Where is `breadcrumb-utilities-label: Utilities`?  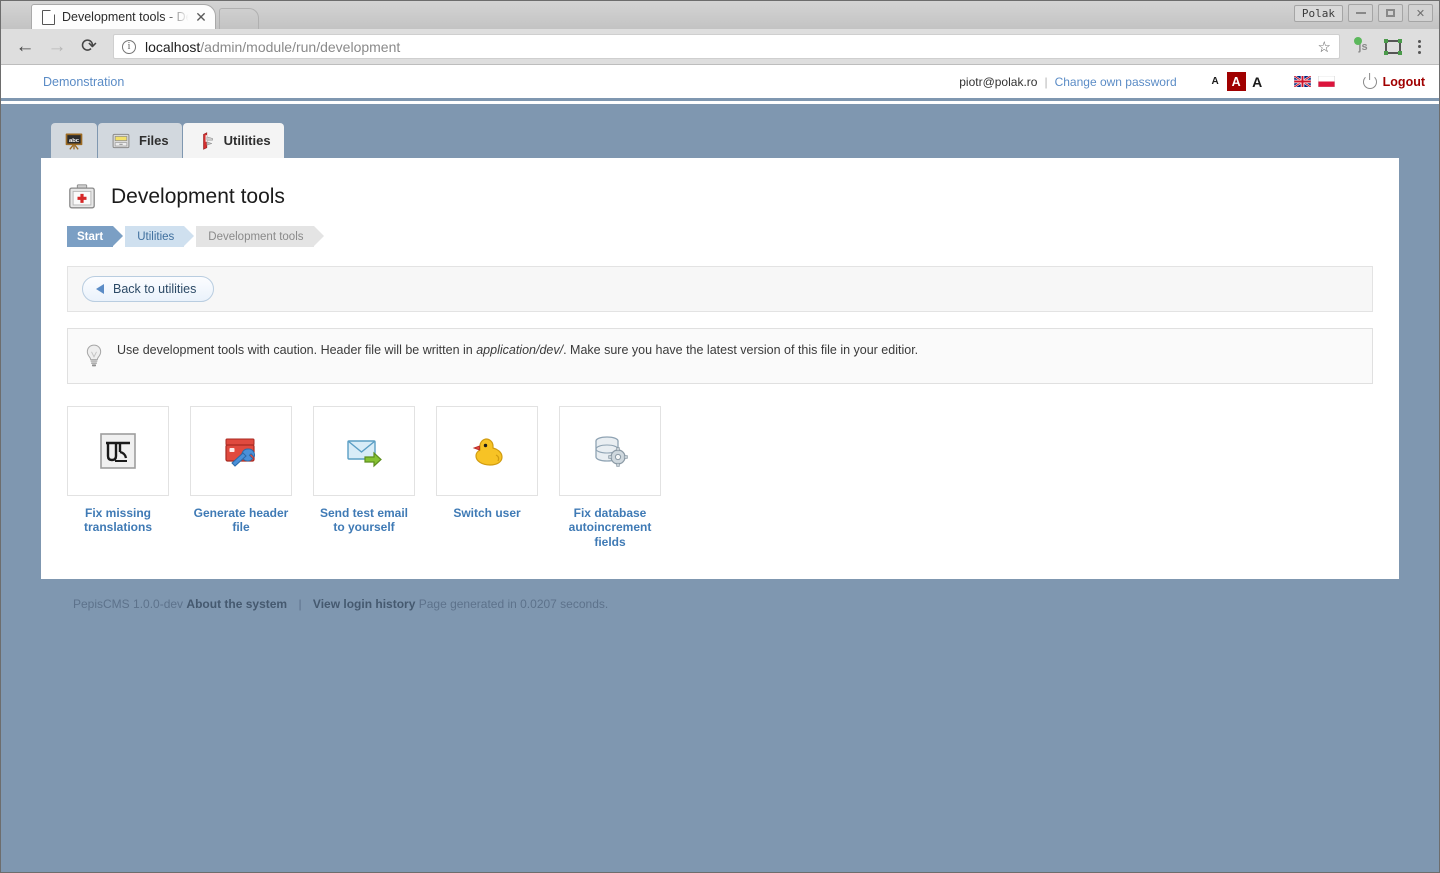
breadcrumb-utilities-label: Utilities is located at coordinates (156, 236).